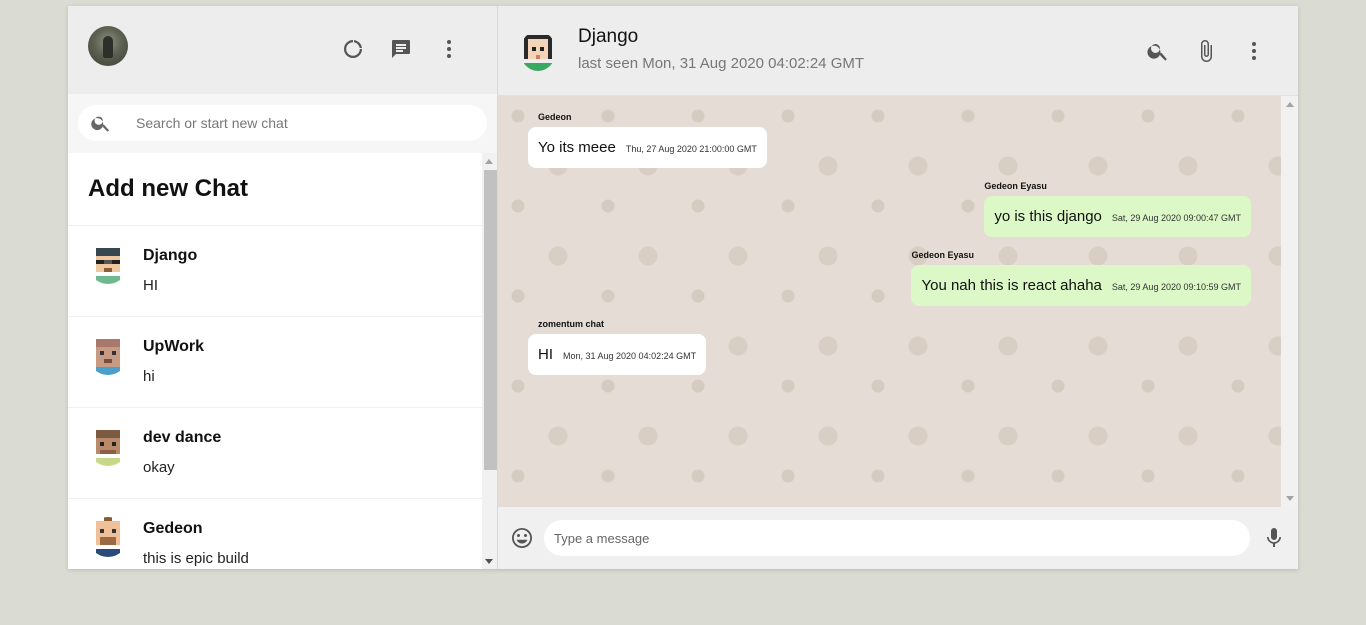  Describe the element at coordinates (174, 346) in the screenshot. I see `chat-item-name: UpWork` at that location.